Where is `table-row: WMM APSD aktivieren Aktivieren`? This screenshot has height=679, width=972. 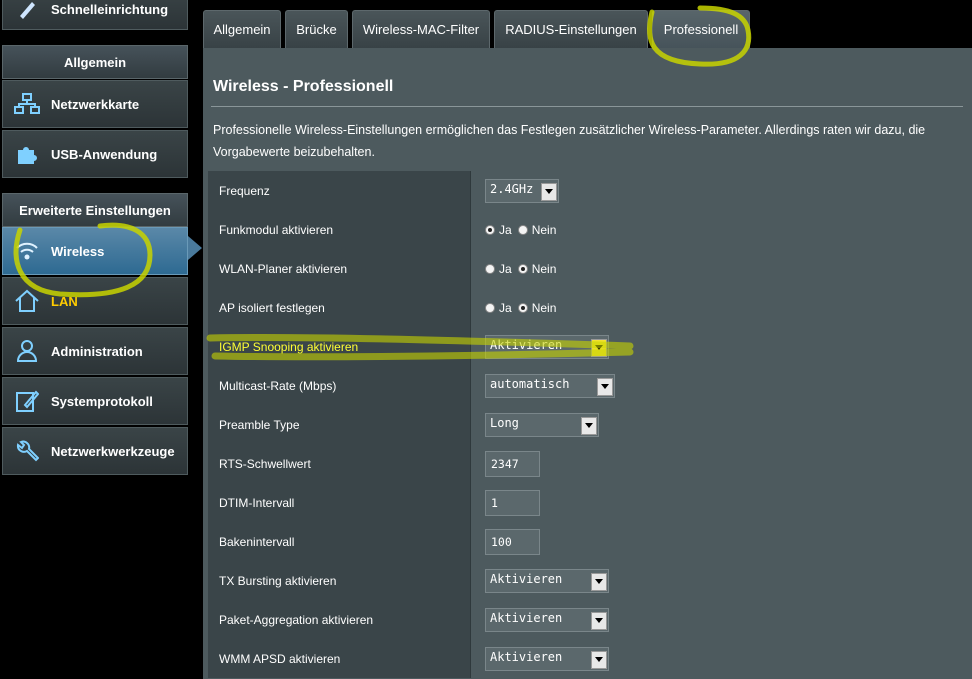
table-row: WMM APSD aktivieren Aktivieren is located at coordinates (588, 658).